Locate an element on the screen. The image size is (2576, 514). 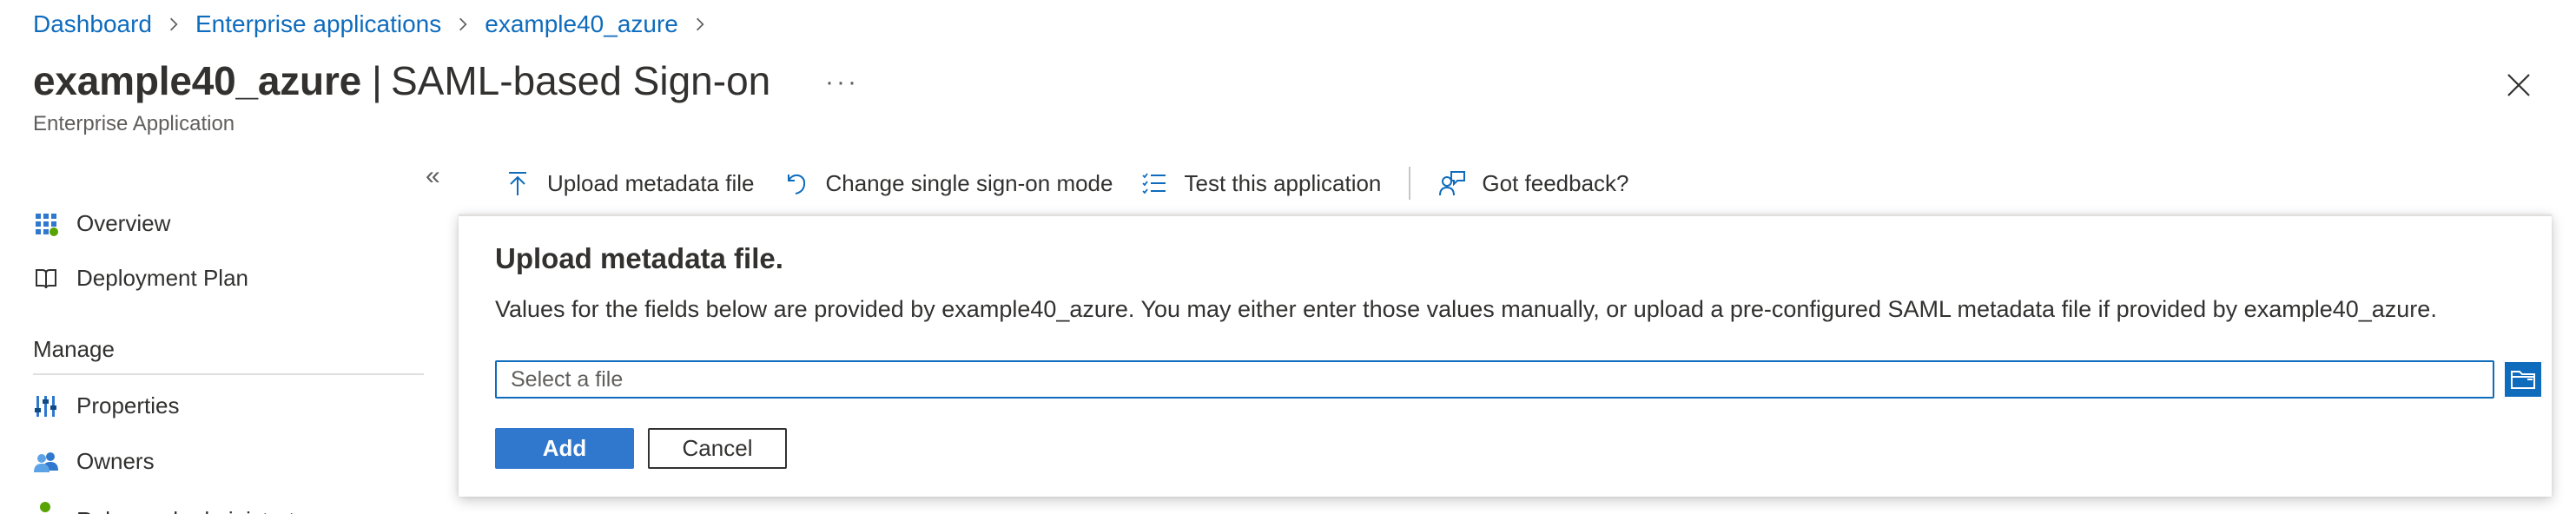
toolbar-divider is located at coordinates (1410, 183).